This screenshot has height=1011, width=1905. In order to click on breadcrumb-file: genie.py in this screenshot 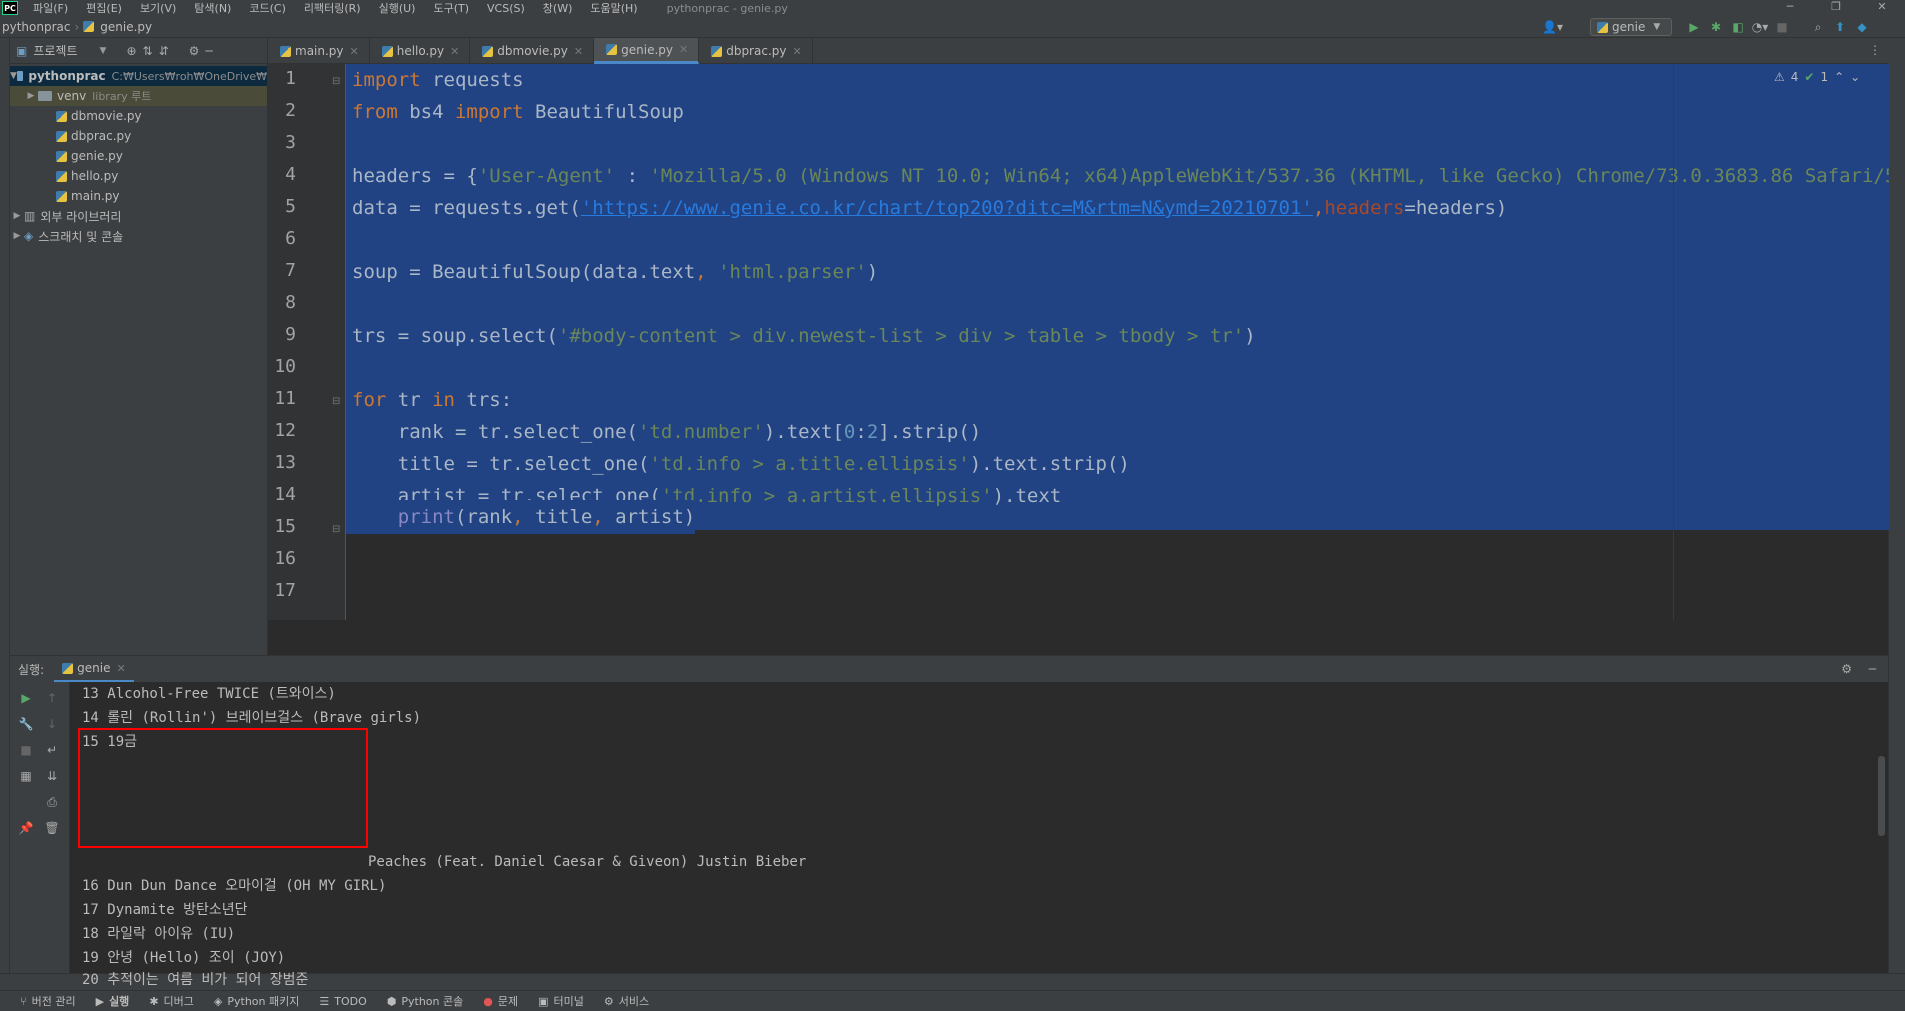, I will do `click(125, 27)`.